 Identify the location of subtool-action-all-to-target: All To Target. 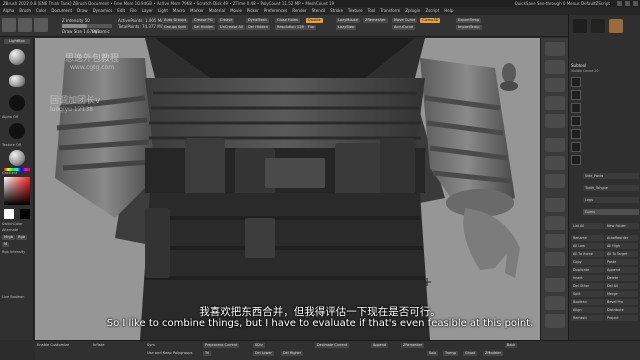
(621, 254).